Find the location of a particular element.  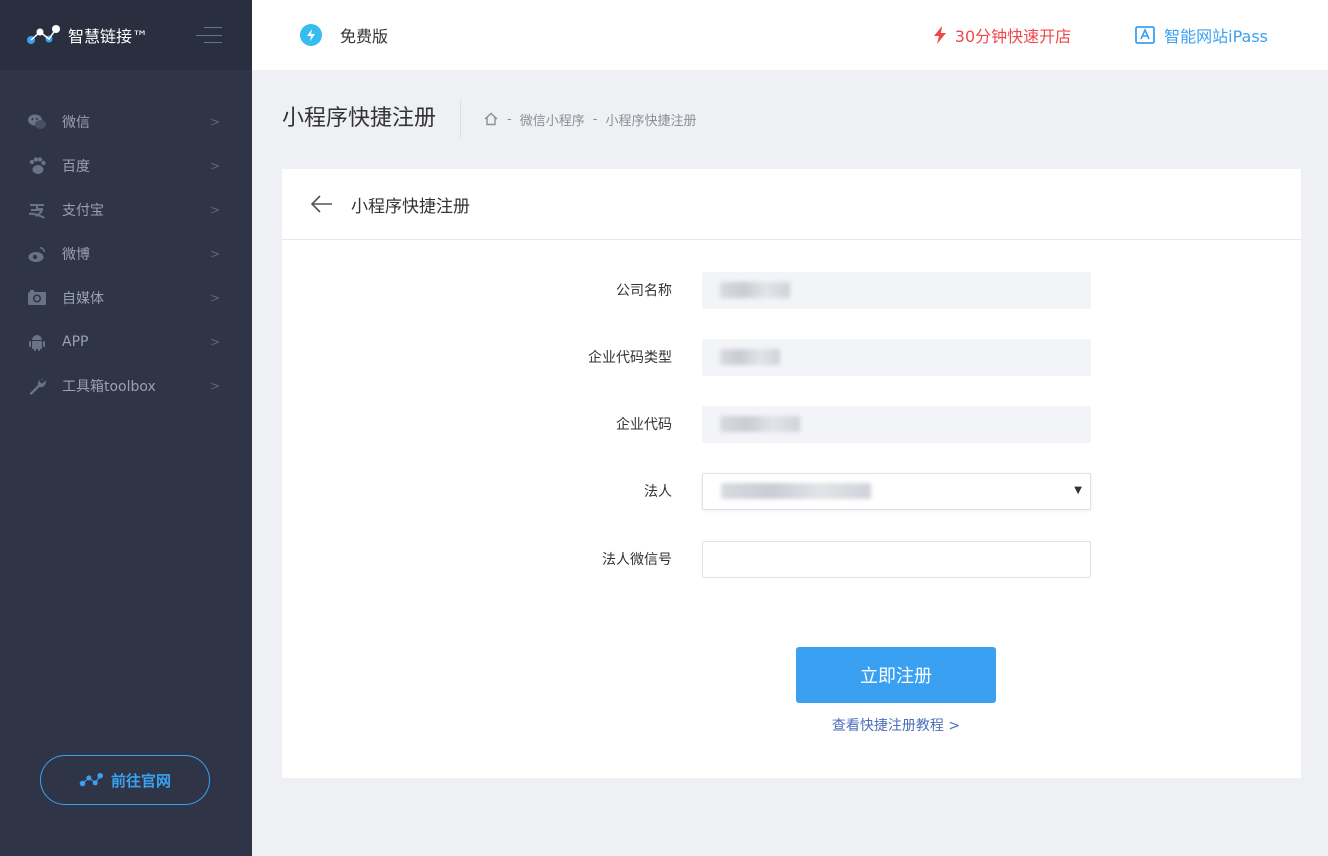

sidebar-item-label: 工具箱toolbox is located at coordinates (109, 387).